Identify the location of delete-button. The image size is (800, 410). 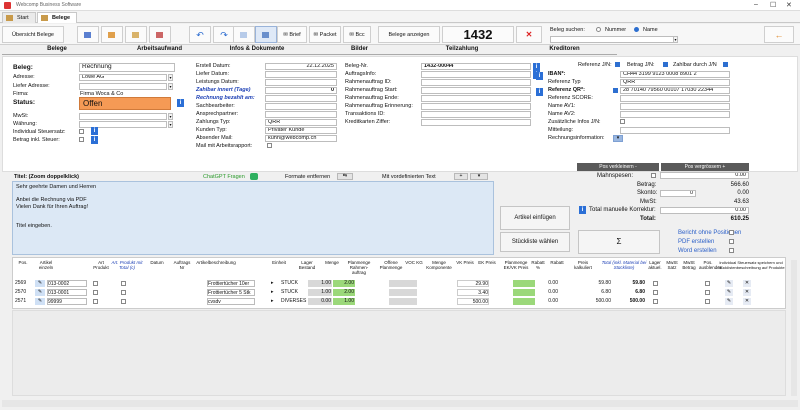
(160, 34).